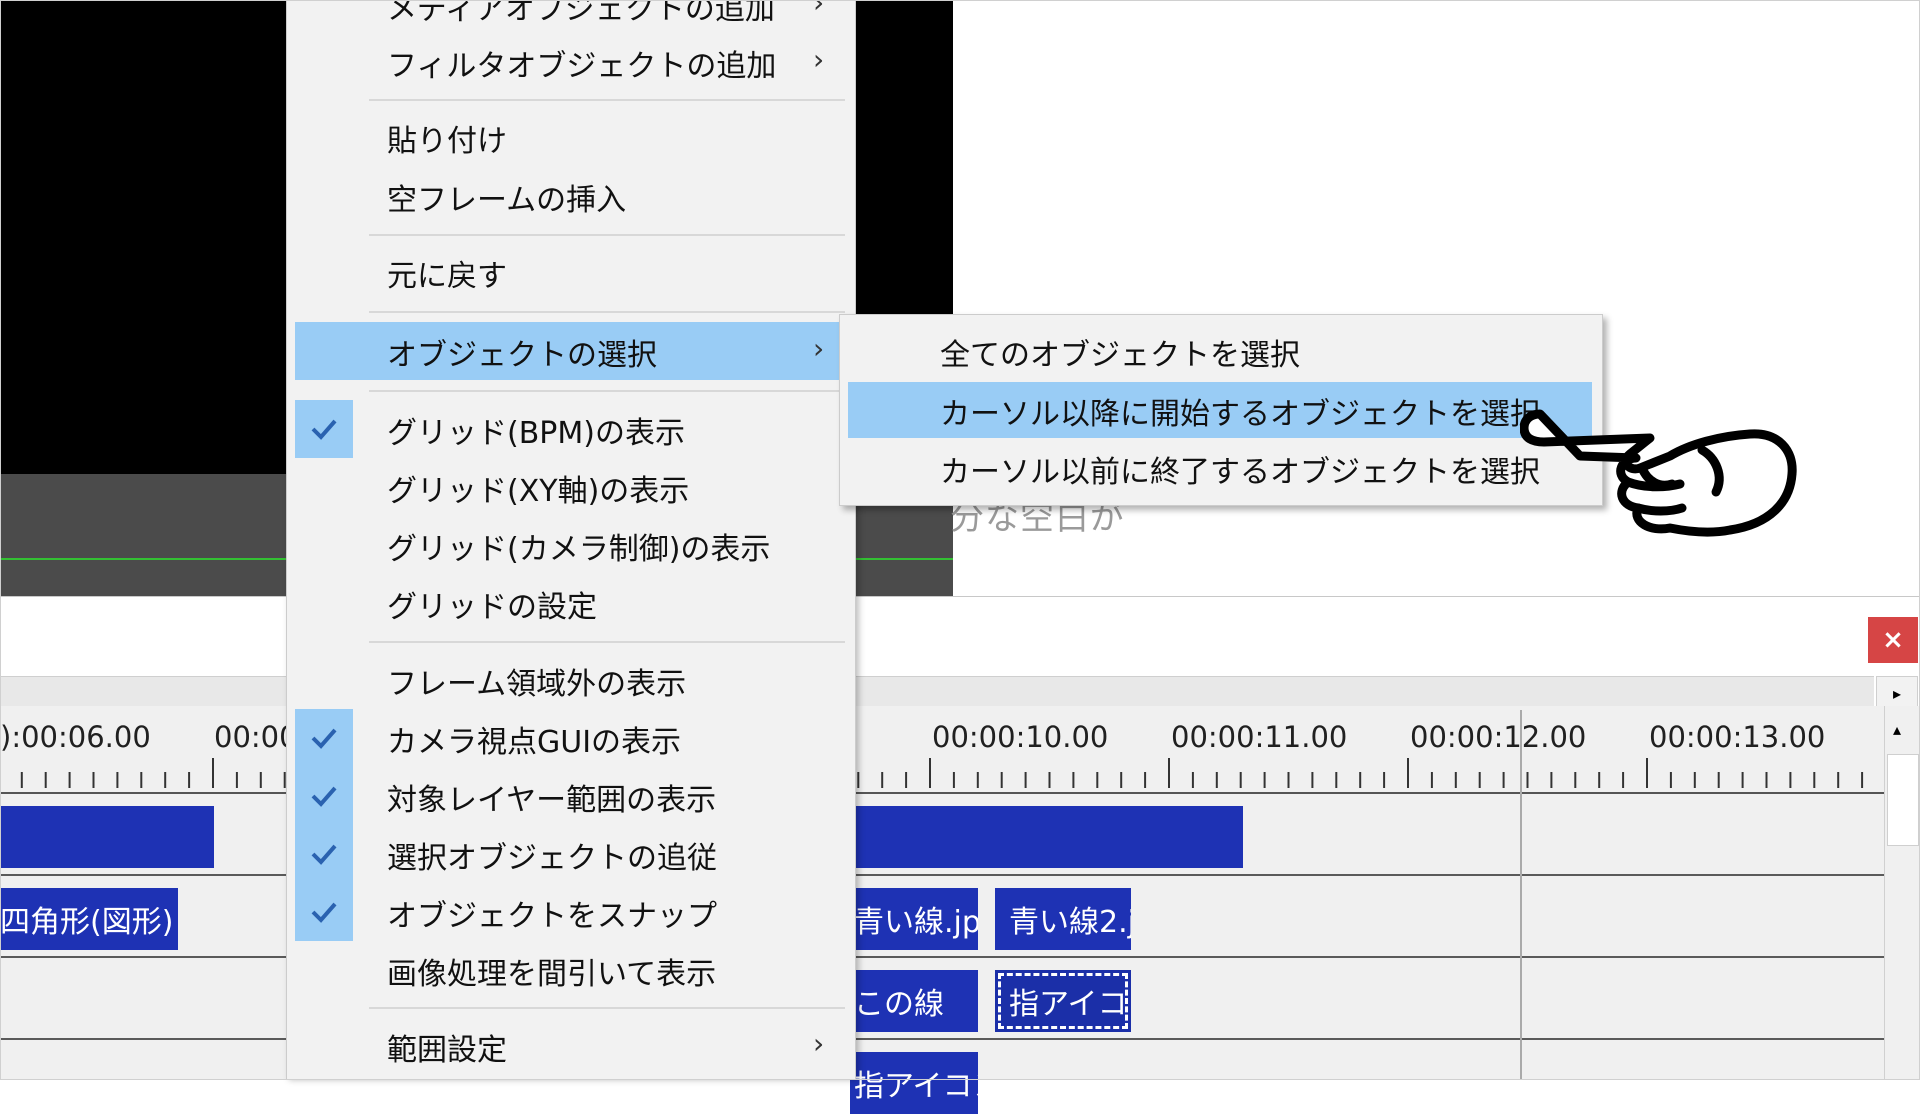 This screenshot has height=1114, width=1920. What do you see at coordinates (534, 742) in the screenshot?
I see `menu-item-label: カメラ視点GUIの表示` at bounding box center [534, 742].